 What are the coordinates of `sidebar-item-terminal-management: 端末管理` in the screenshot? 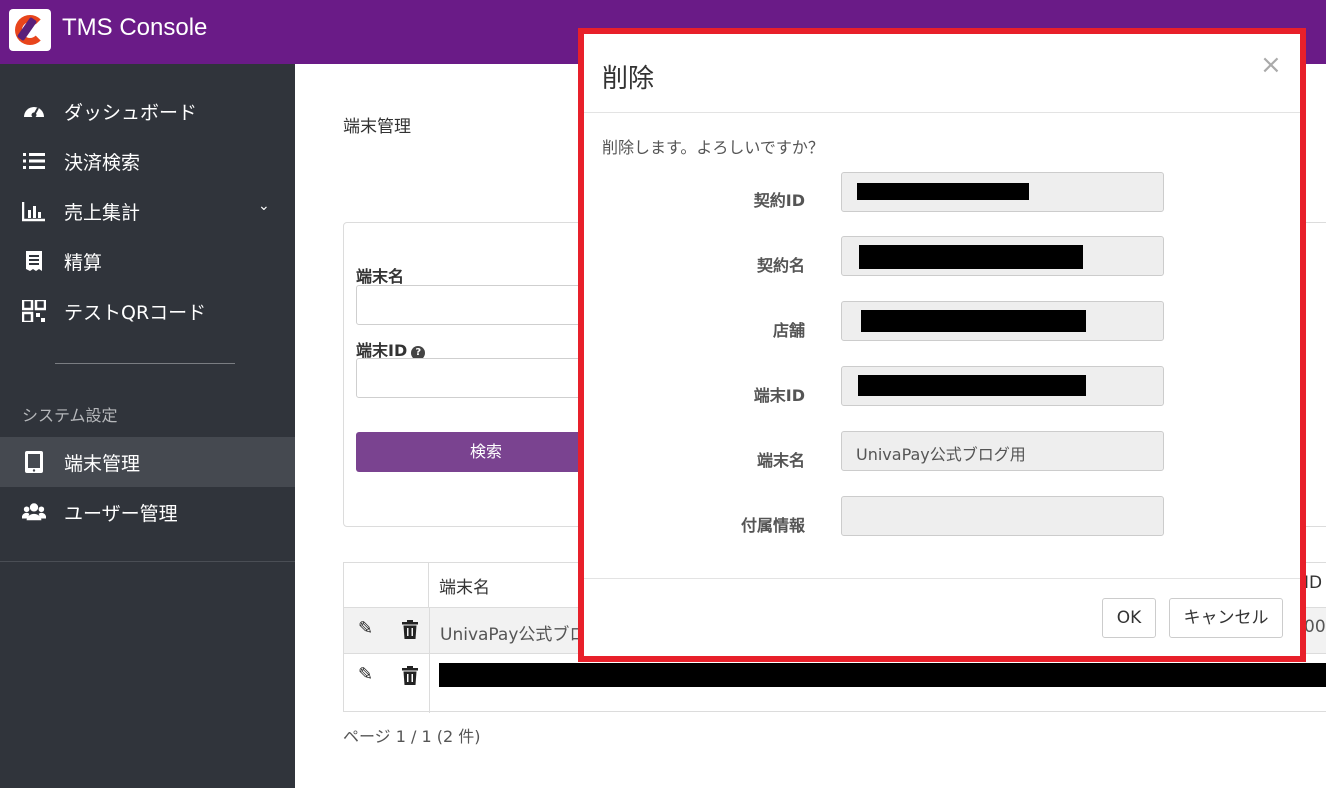 It's located at (147, 462).